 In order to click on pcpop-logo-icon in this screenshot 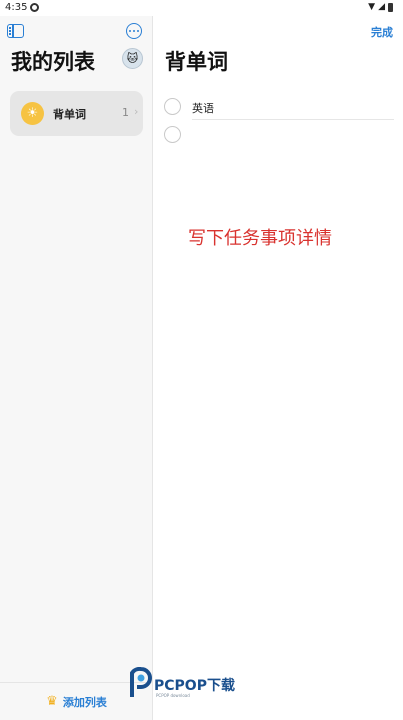, I will do `click(141, 682)`.